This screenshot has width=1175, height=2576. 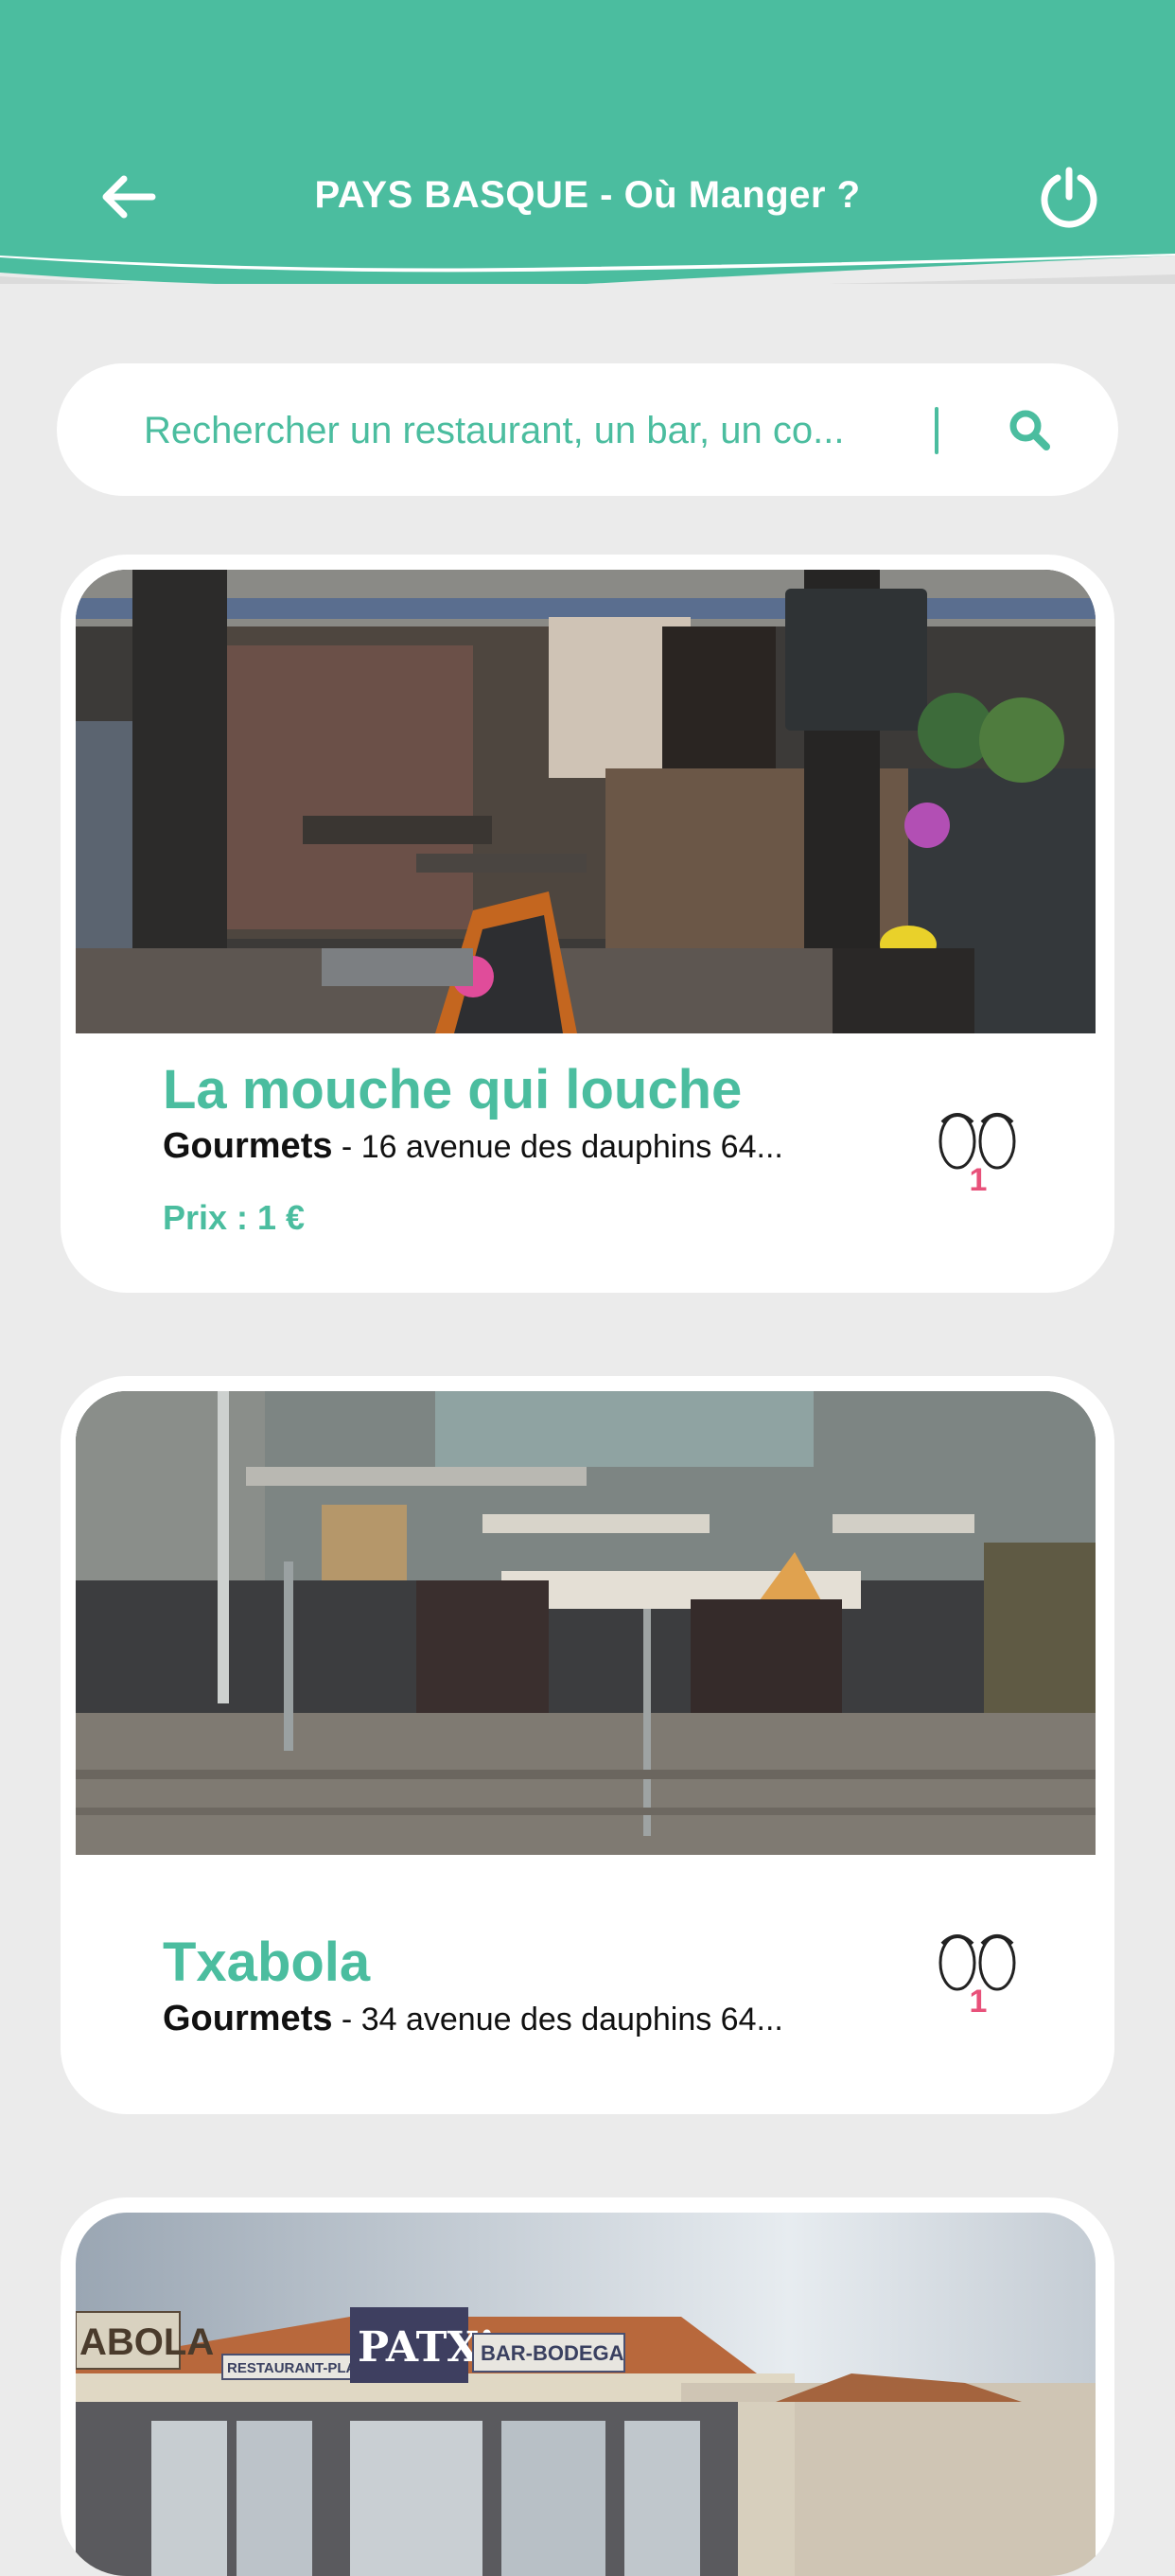 What do you see at coordinates (587, 195) in the screenshot?
I see `page-title: PAYS BASQUE - Où Manger ?` at bounding box center [587, 195].